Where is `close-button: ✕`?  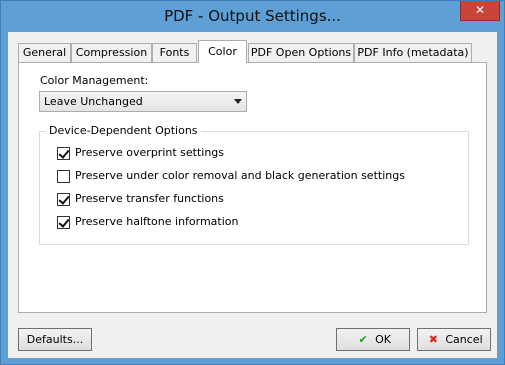 close-button: ✕ is located at coordinates (480, 11).